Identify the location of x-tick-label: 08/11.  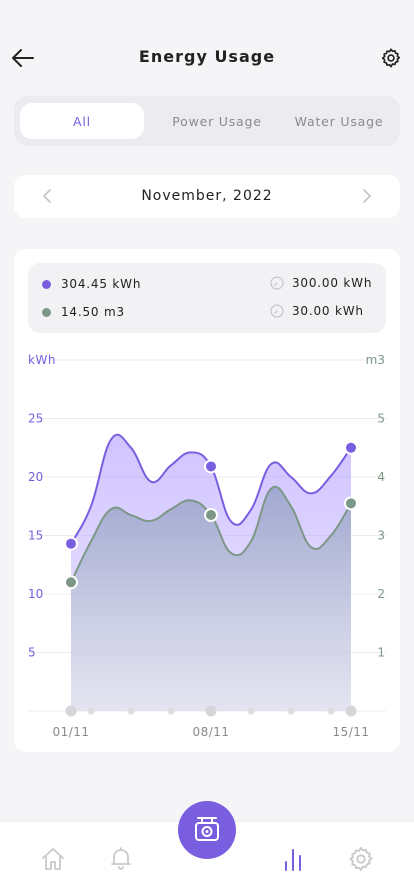
(210, 732).